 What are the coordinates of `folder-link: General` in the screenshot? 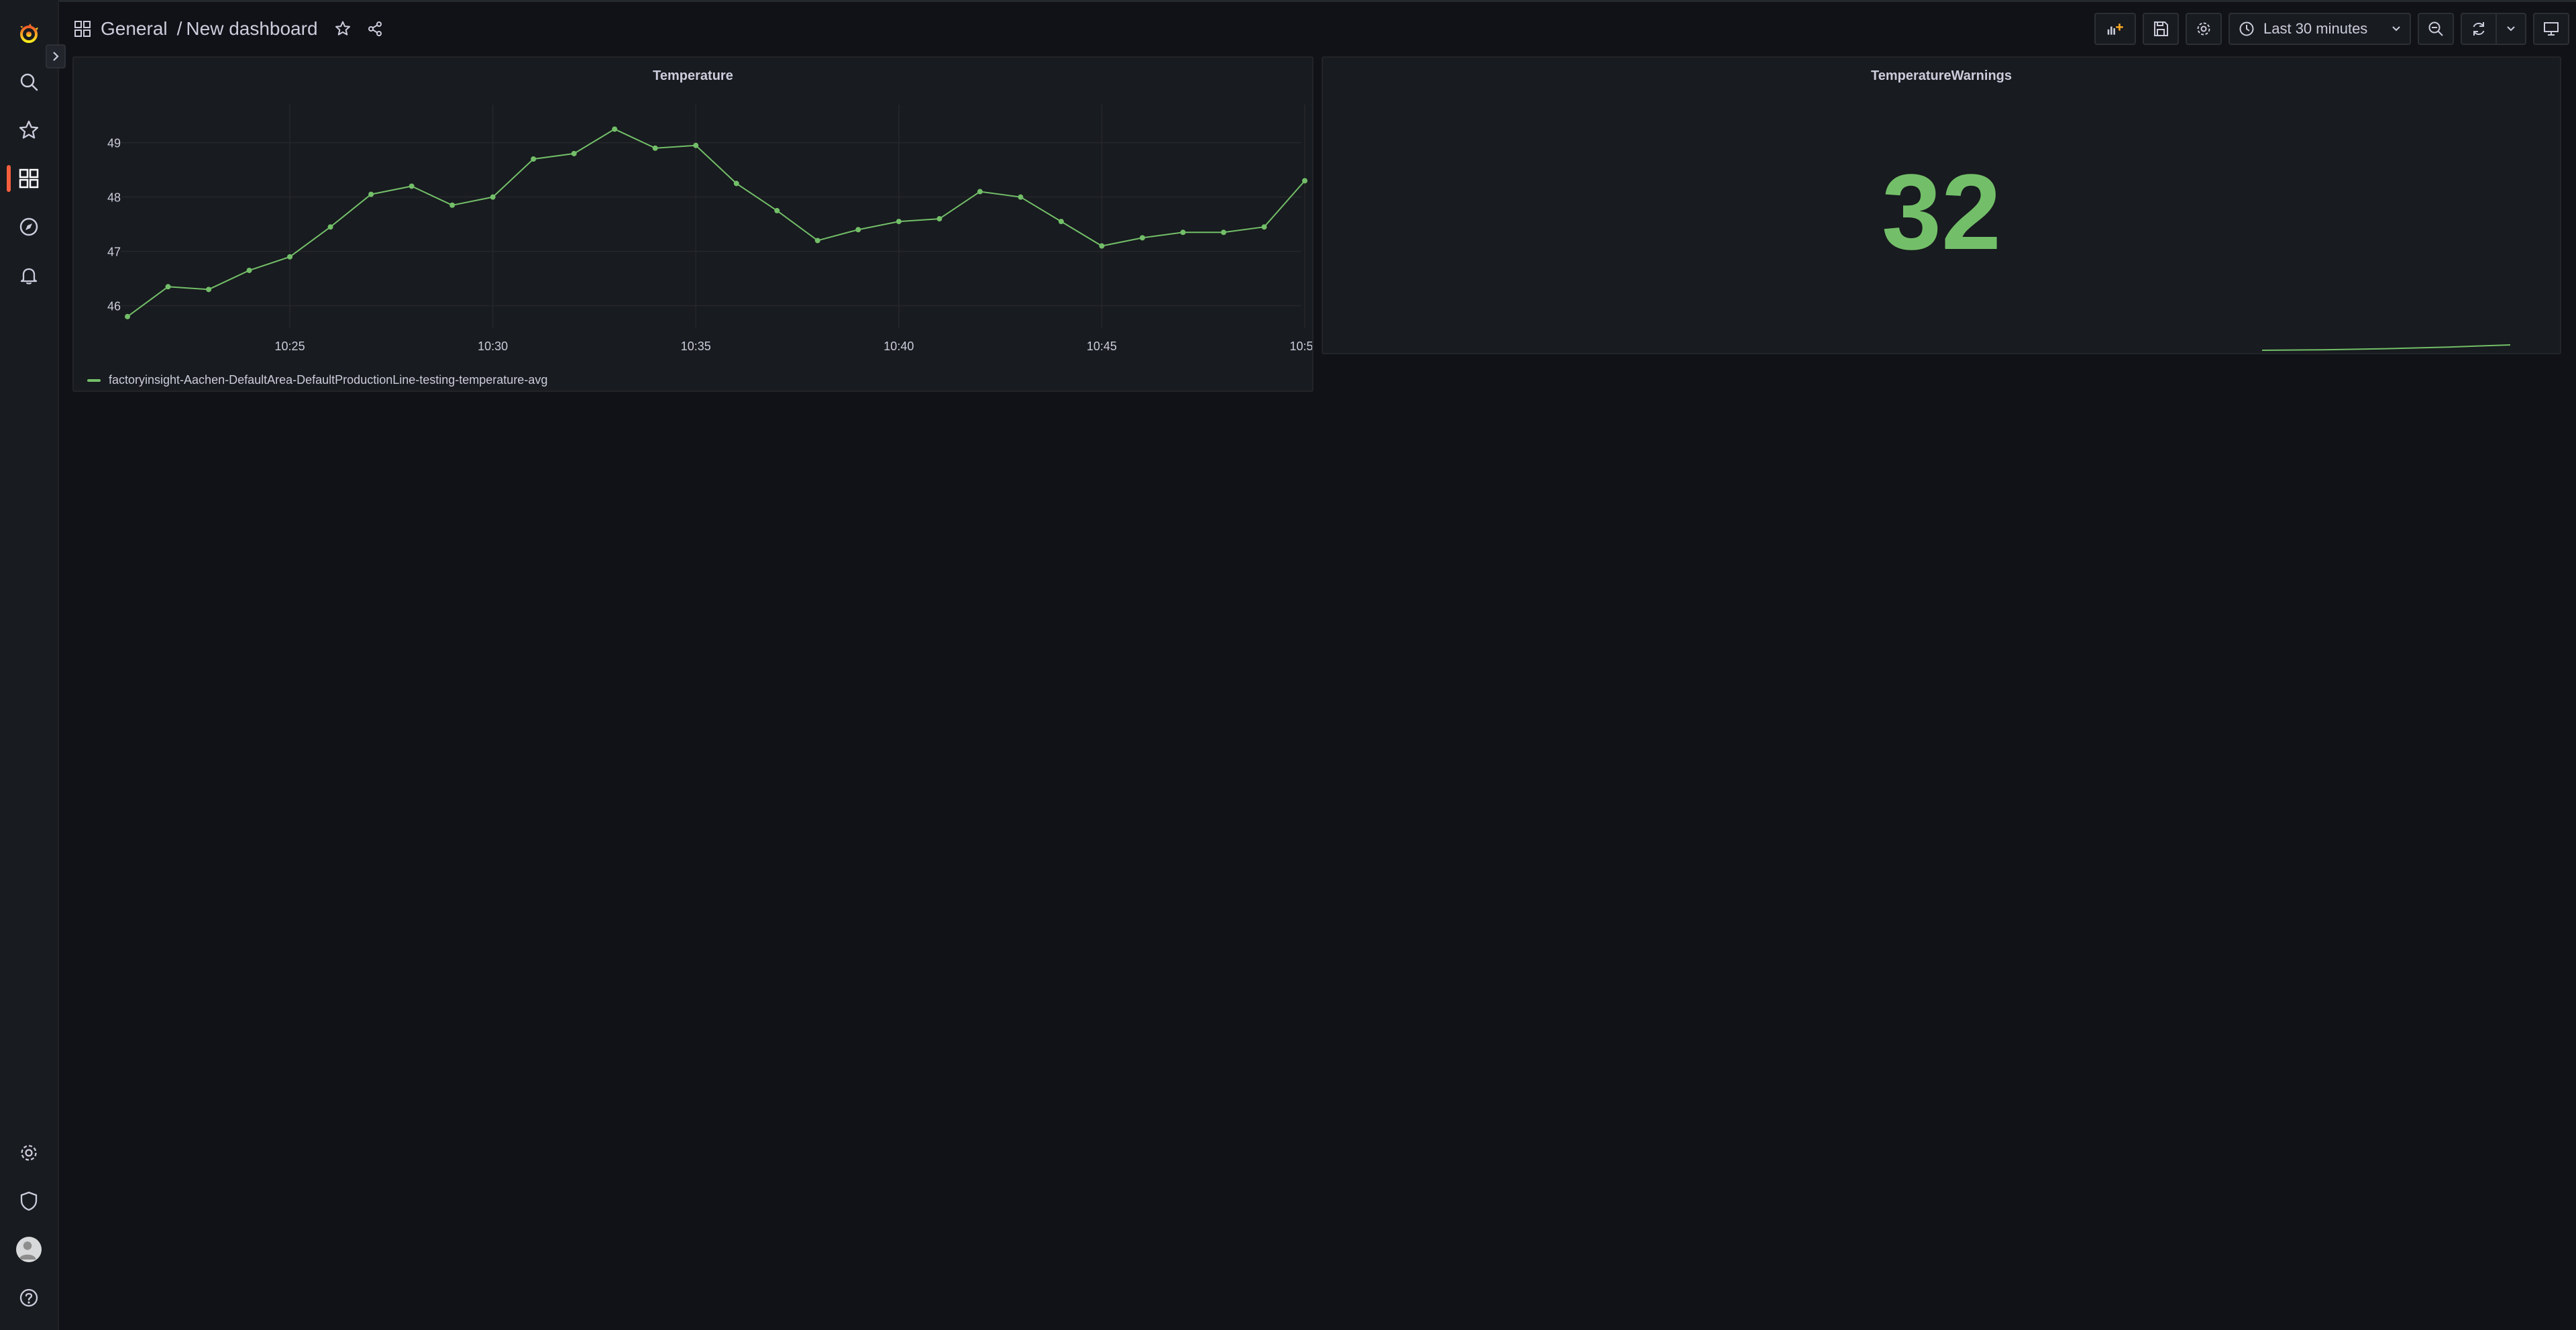 It's located at (134, 29).